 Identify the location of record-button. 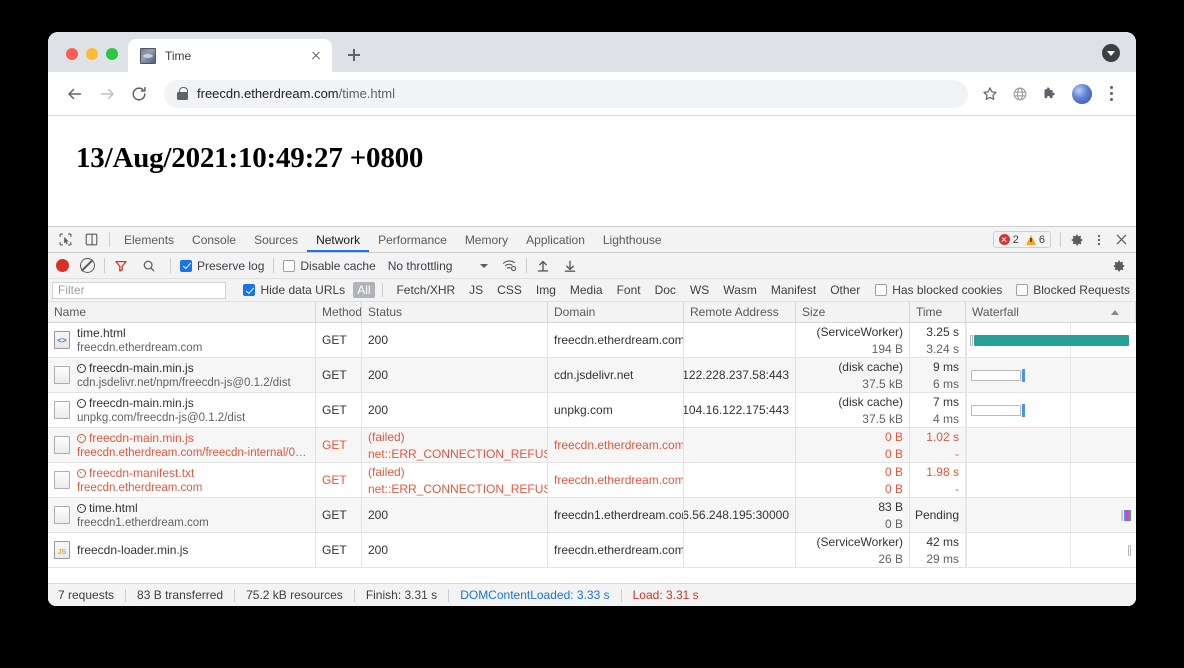
(62, 265).